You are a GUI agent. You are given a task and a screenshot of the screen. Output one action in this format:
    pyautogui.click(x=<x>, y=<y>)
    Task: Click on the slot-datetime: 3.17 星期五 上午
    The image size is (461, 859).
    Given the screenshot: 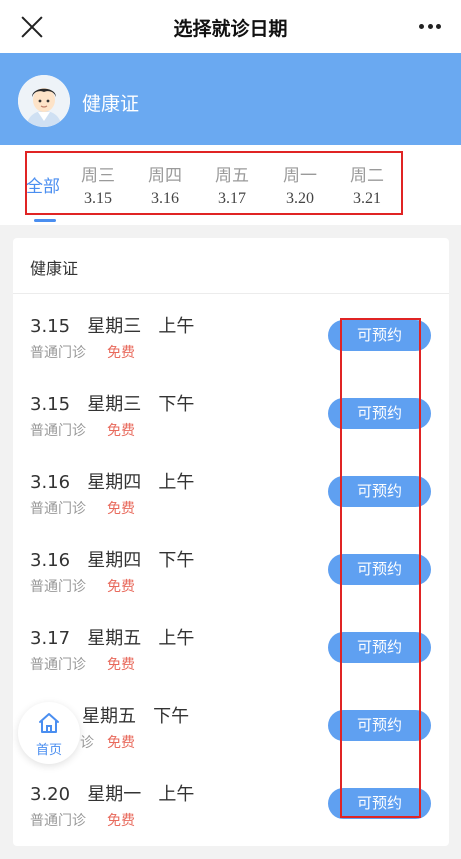 What is the action you would take?
    pyautogui.click(x=112, y=637)
    